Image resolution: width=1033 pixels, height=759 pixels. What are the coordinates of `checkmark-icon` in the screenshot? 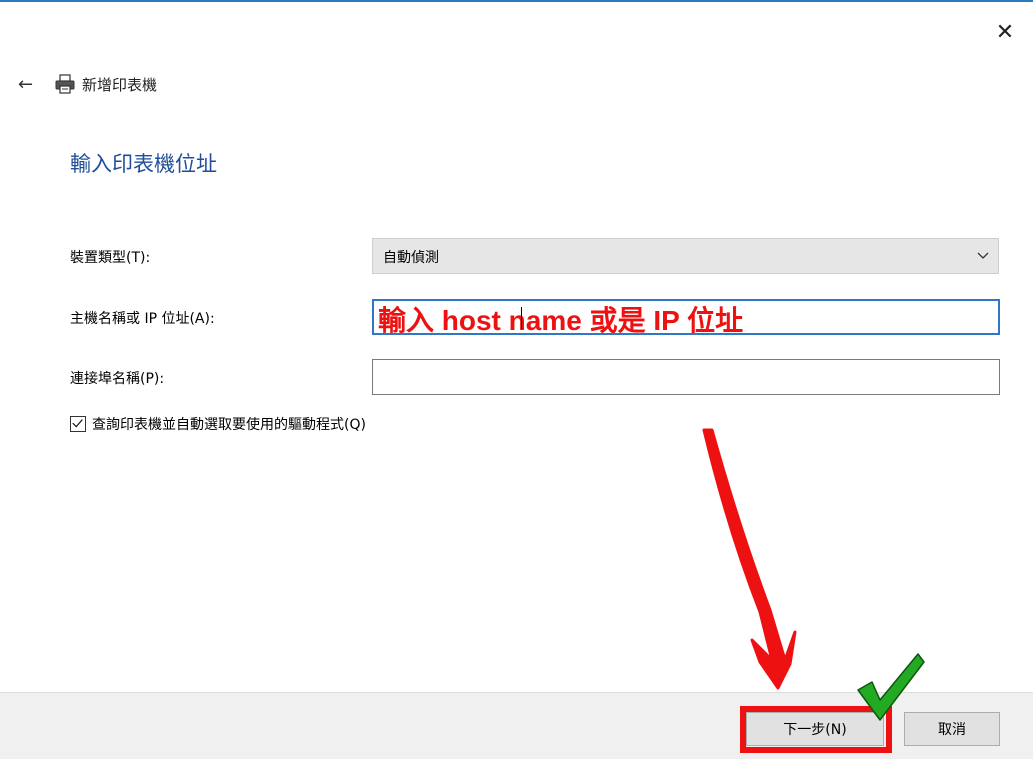 It's located at (77, 423).